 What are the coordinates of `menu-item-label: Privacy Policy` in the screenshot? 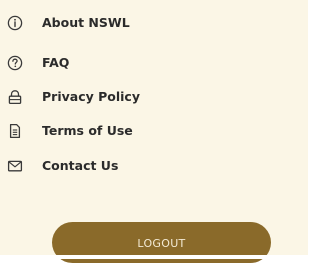 It's located at (91, 96).